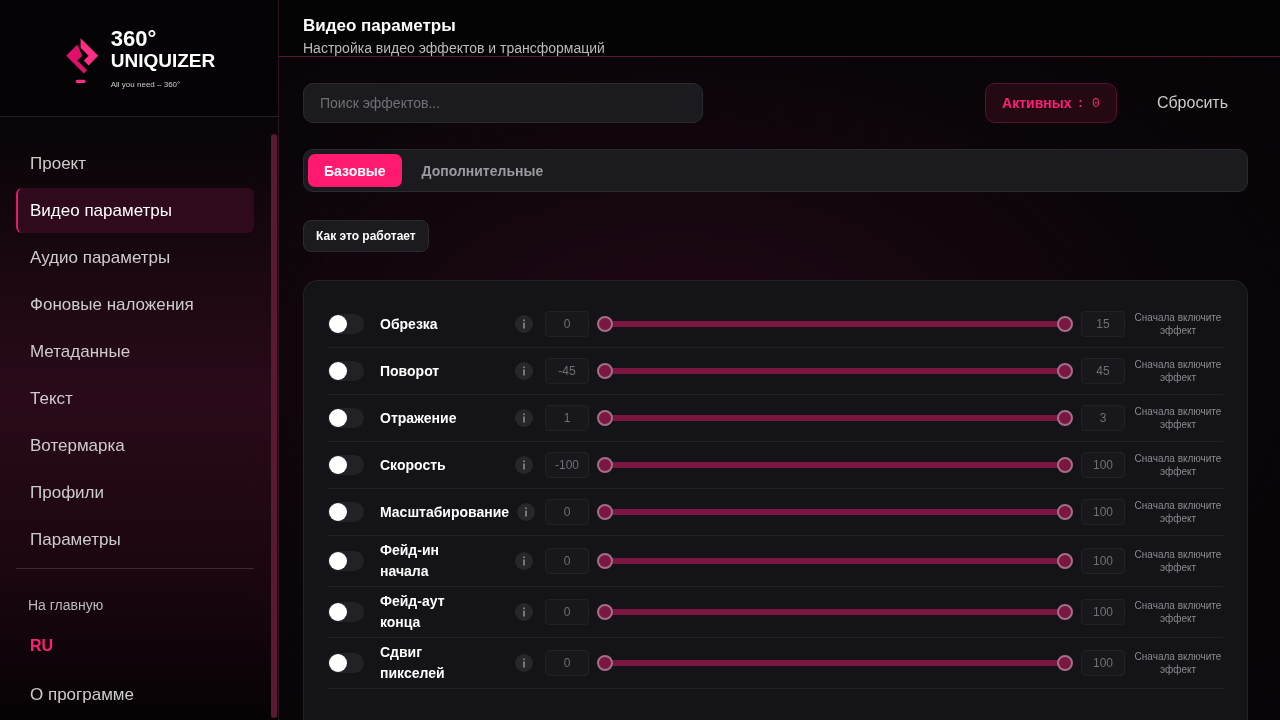  What do you see at coordinates (445, 512) in the screenshot?
I see `effect-name: Масштабирование` at bounding box center [445, 512].